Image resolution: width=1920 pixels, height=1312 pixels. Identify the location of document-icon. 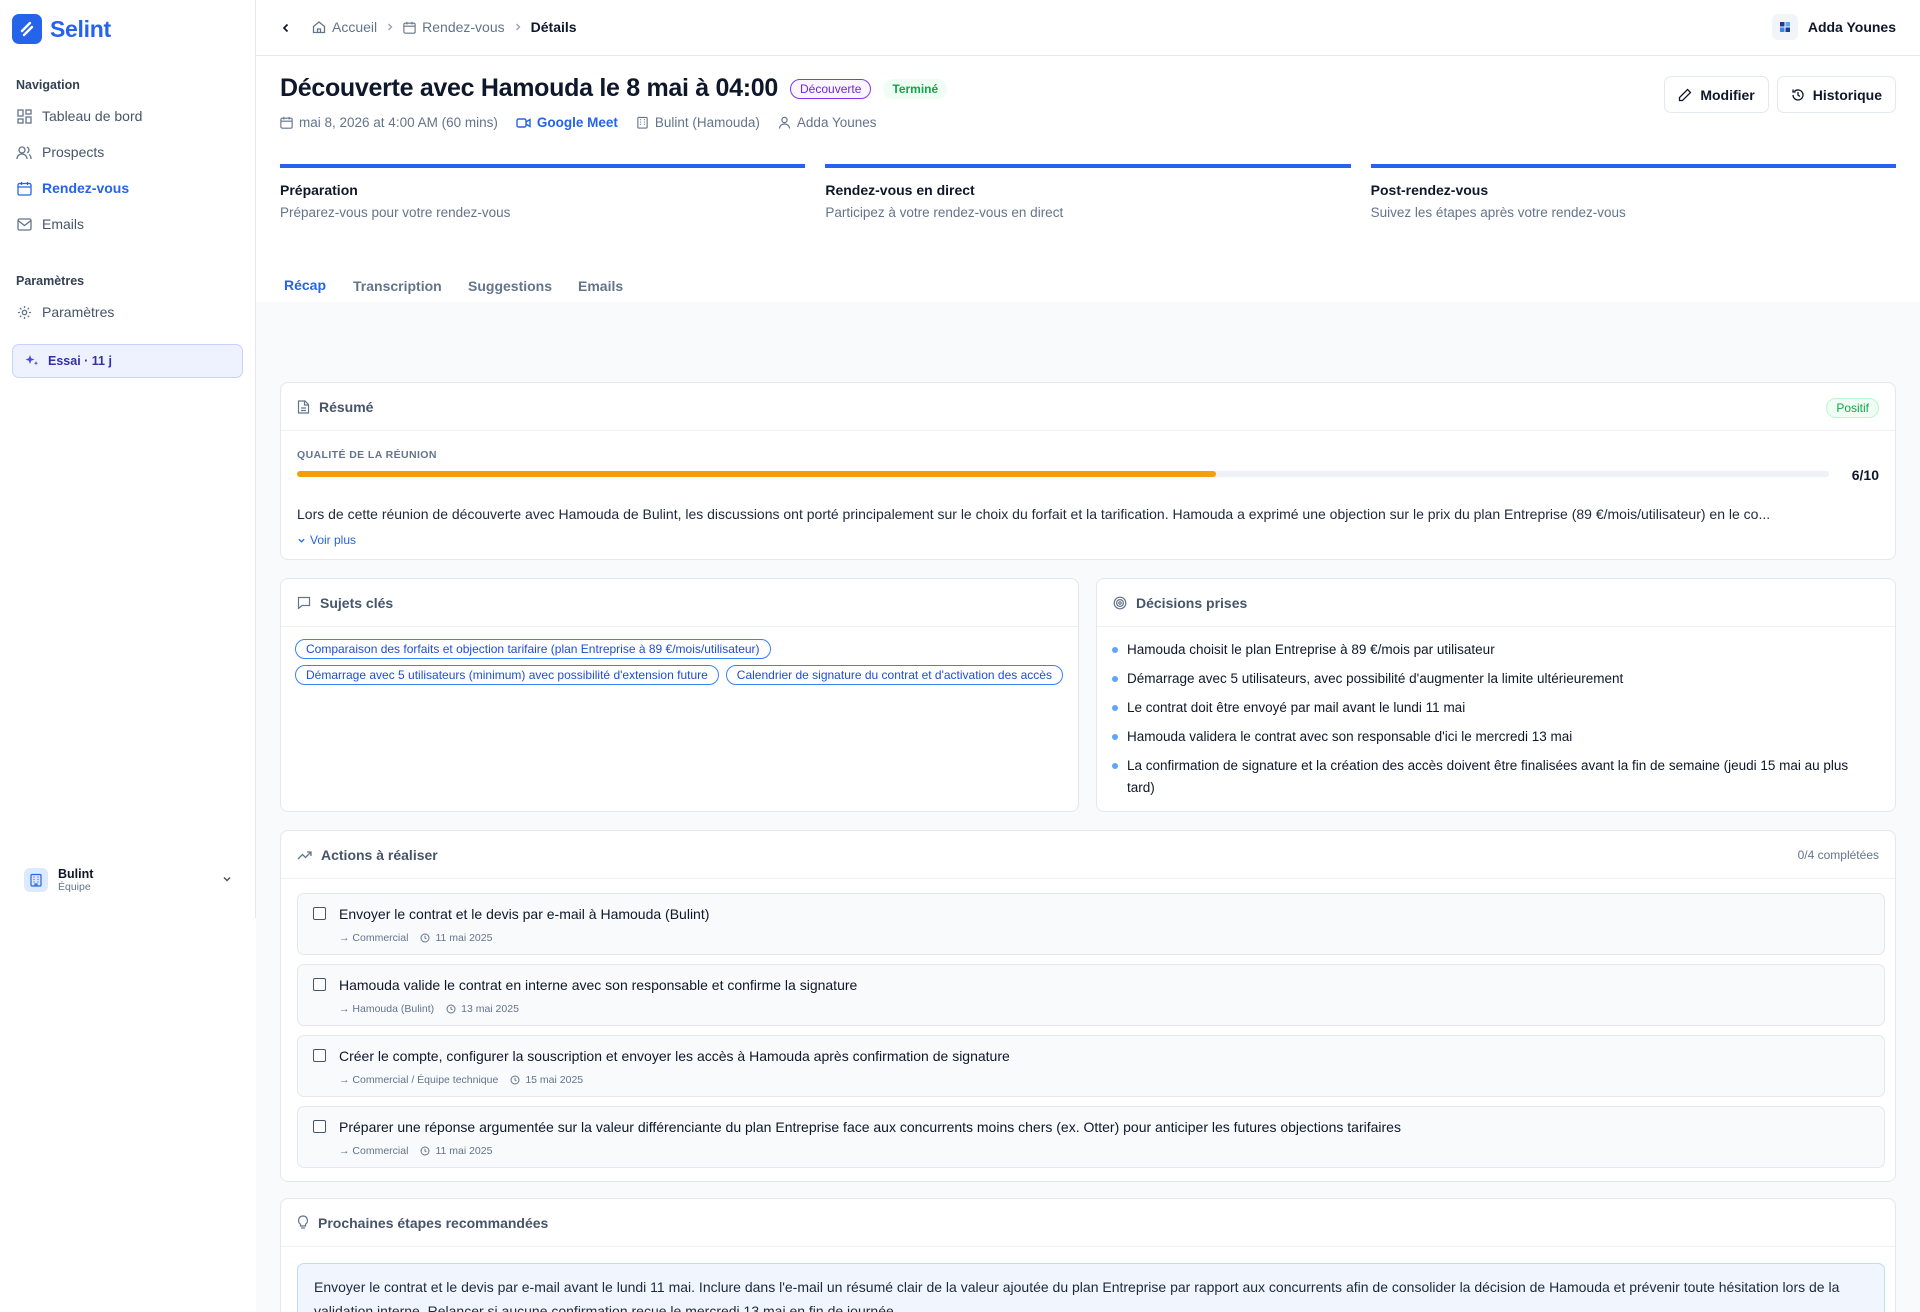
(303, 406).